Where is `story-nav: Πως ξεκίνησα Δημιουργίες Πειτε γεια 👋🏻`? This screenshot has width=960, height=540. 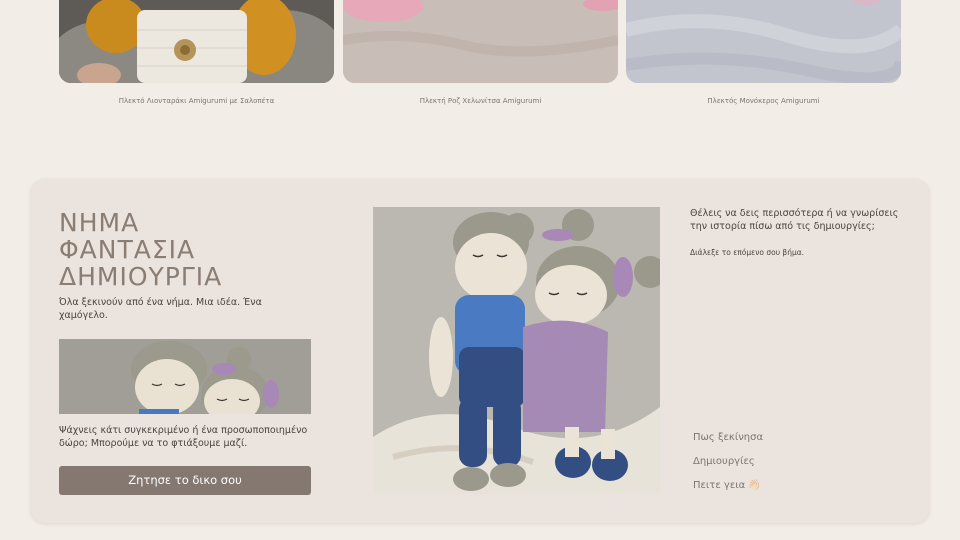 story-nav: Πως ξεκίνησα Δημιουργίες Πειτε γεια 👋🏻 is located at coordinates (728, 467).